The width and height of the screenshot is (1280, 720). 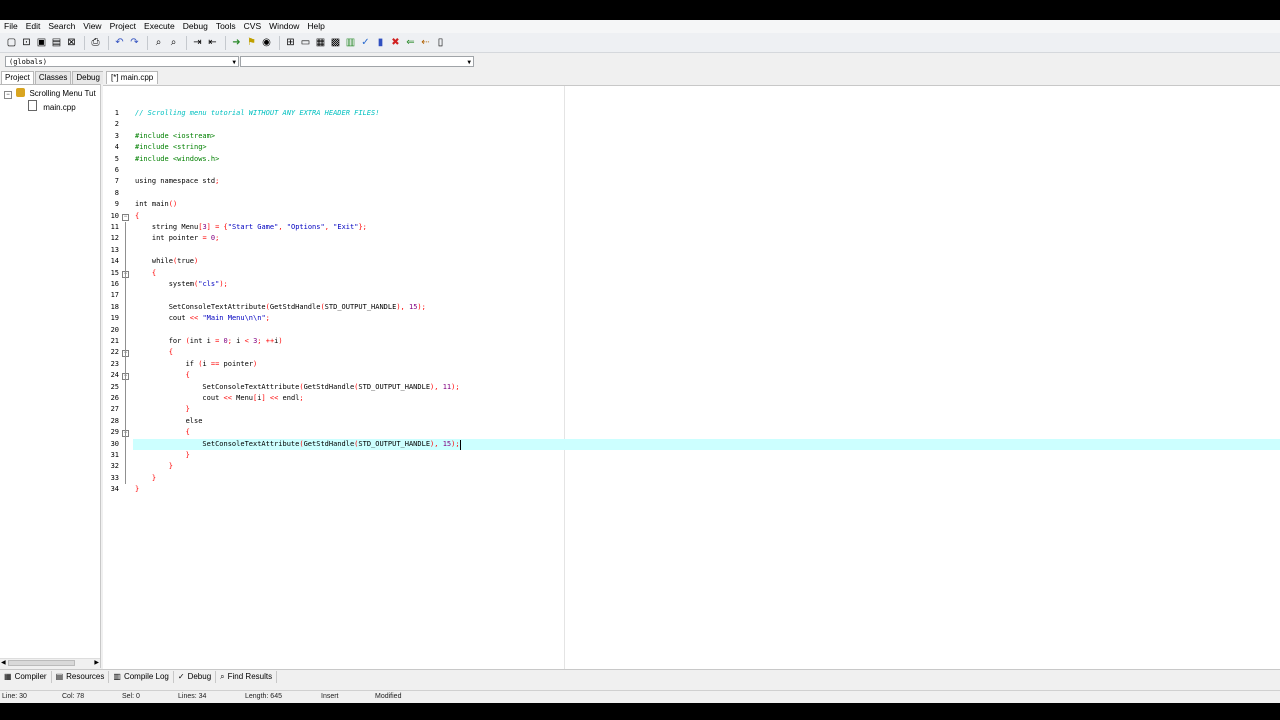 I want to click on tree-item-project: − Scrolling Menu Tut, so click(x=50, y=93).